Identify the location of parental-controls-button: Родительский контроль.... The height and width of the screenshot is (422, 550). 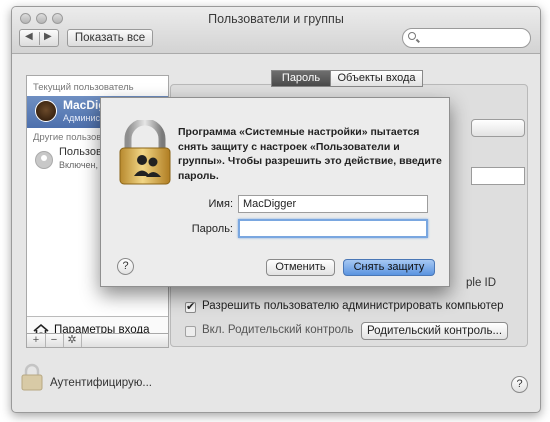
(434, 331).